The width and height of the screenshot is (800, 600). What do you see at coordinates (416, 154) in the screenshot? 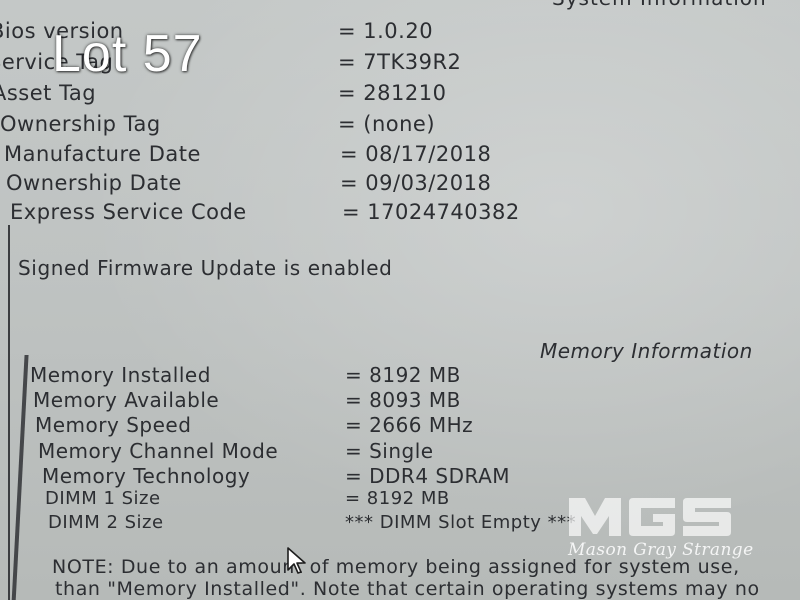
I see `row-value: = 08/17/2018` at bounding box center [416, 154].